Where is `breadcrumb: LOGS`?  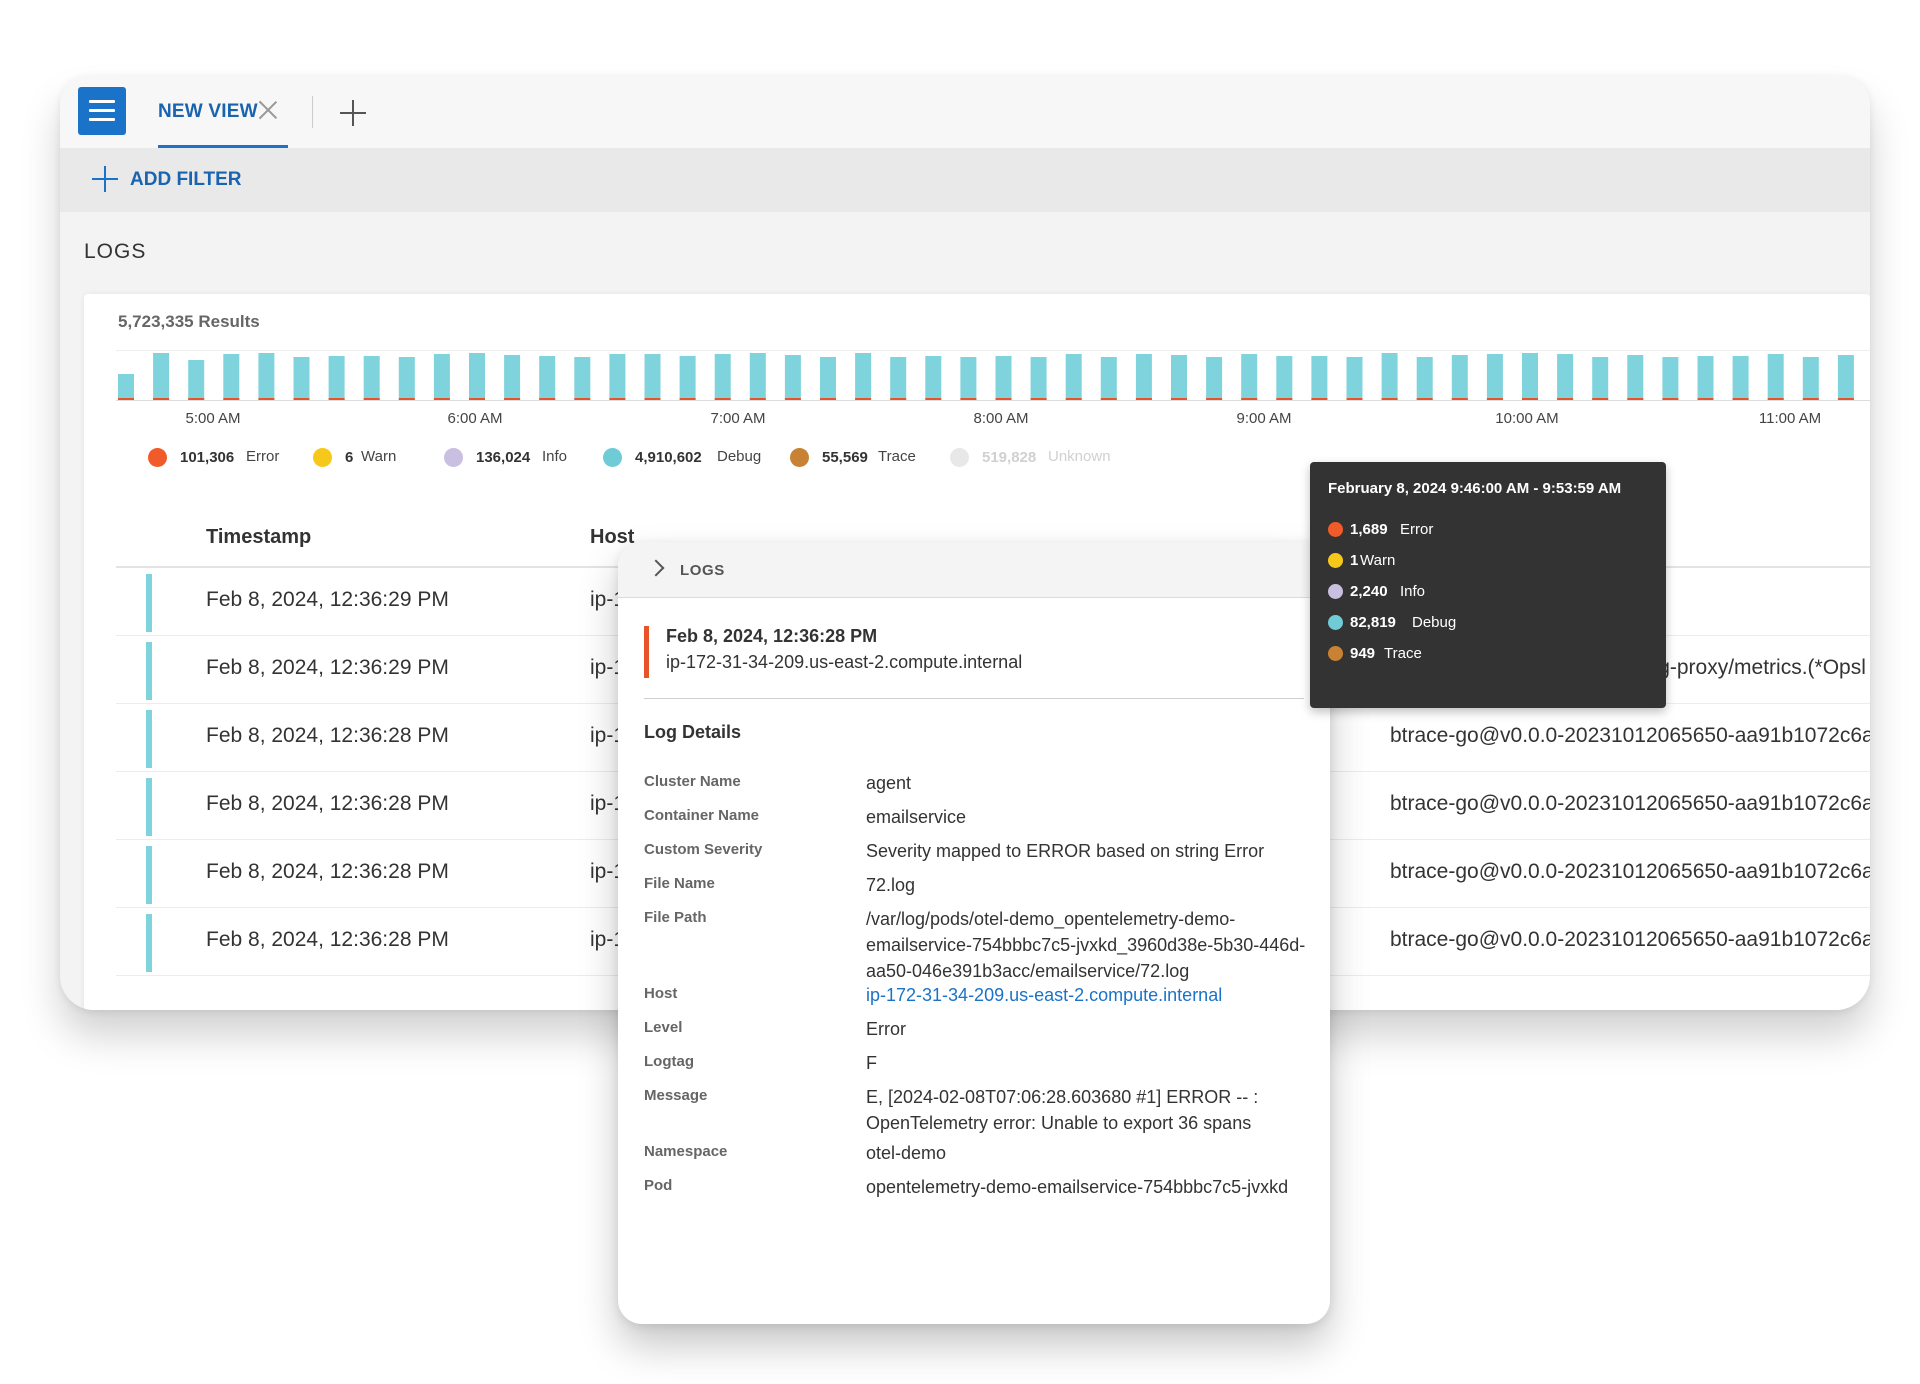
breadcrumb: LOGS is located at coordinates (702, 570).